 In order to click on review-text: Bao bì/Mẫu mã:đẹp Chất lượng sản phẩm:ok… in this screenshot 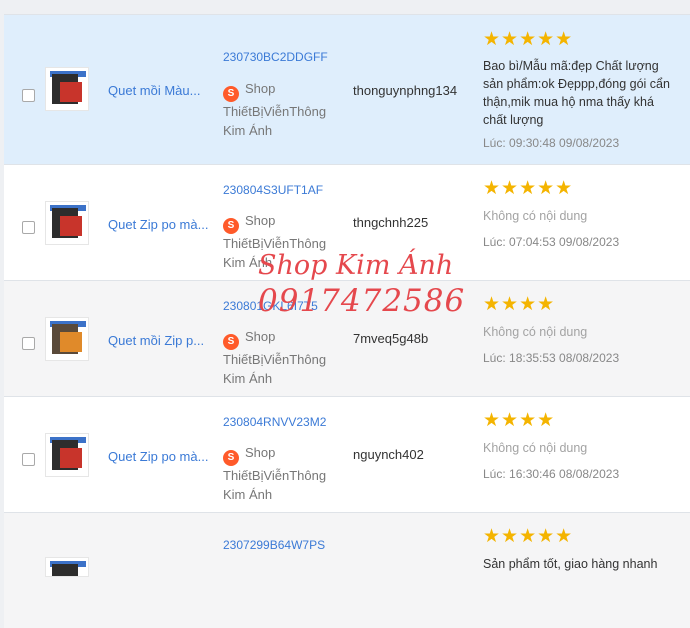, I will do `click(576, 93)`.